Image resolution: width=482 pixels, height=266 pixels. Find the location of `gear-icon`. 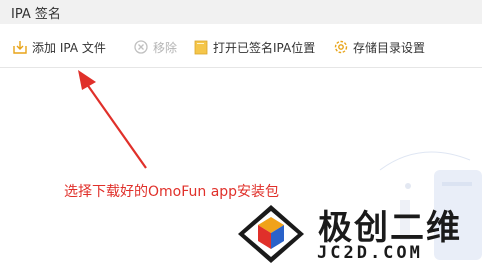

gear-icon is located at coordinates (341, 47).